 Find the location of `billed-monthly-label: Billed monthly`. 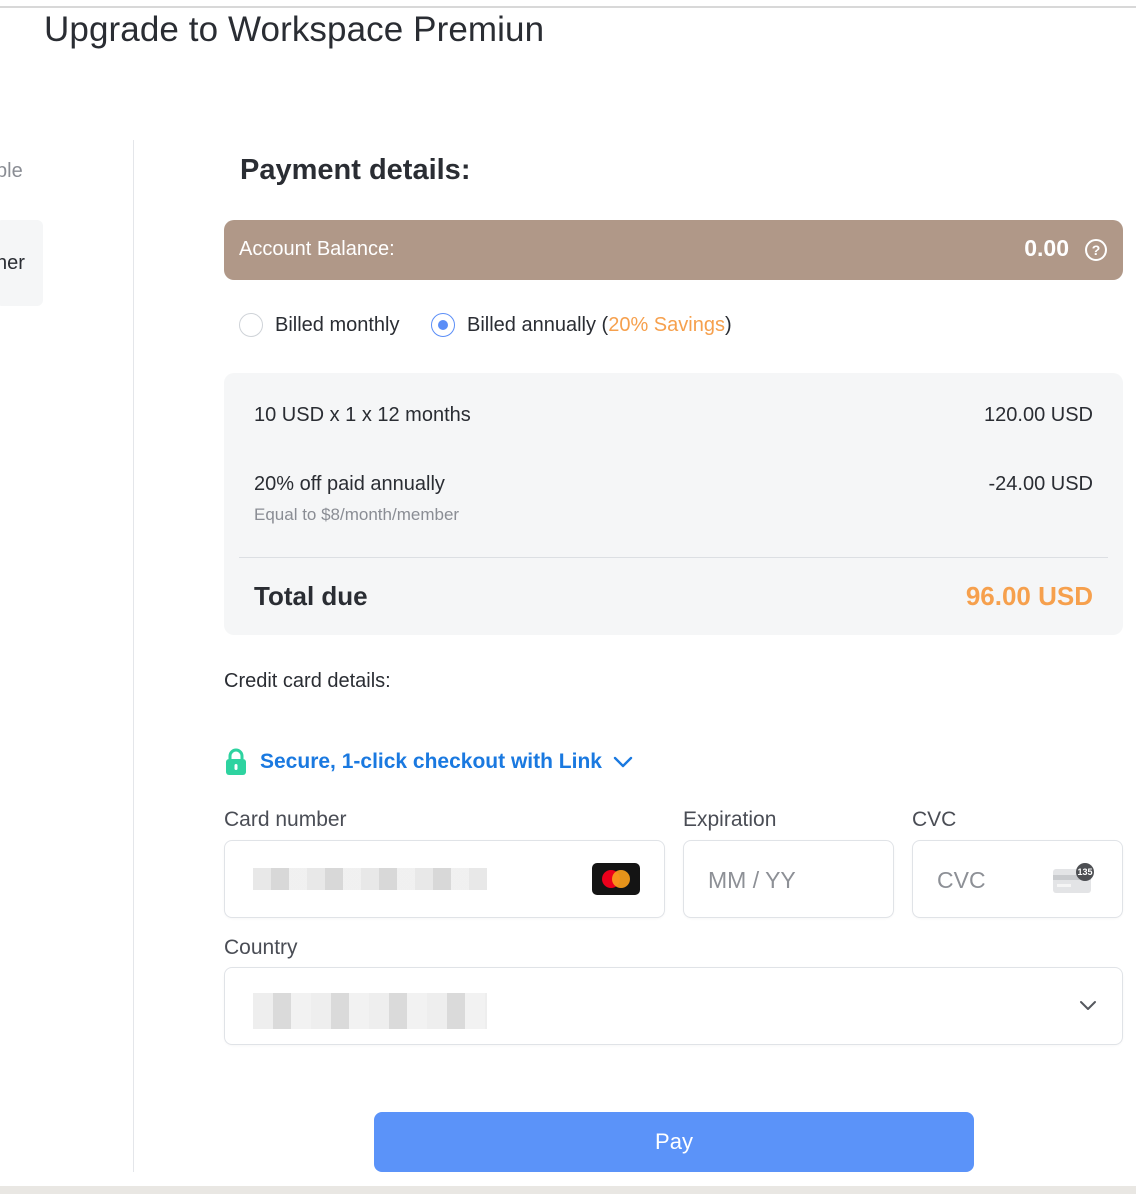

billed-monthly-label: Billed monthly is located at coordinates (337, 324).